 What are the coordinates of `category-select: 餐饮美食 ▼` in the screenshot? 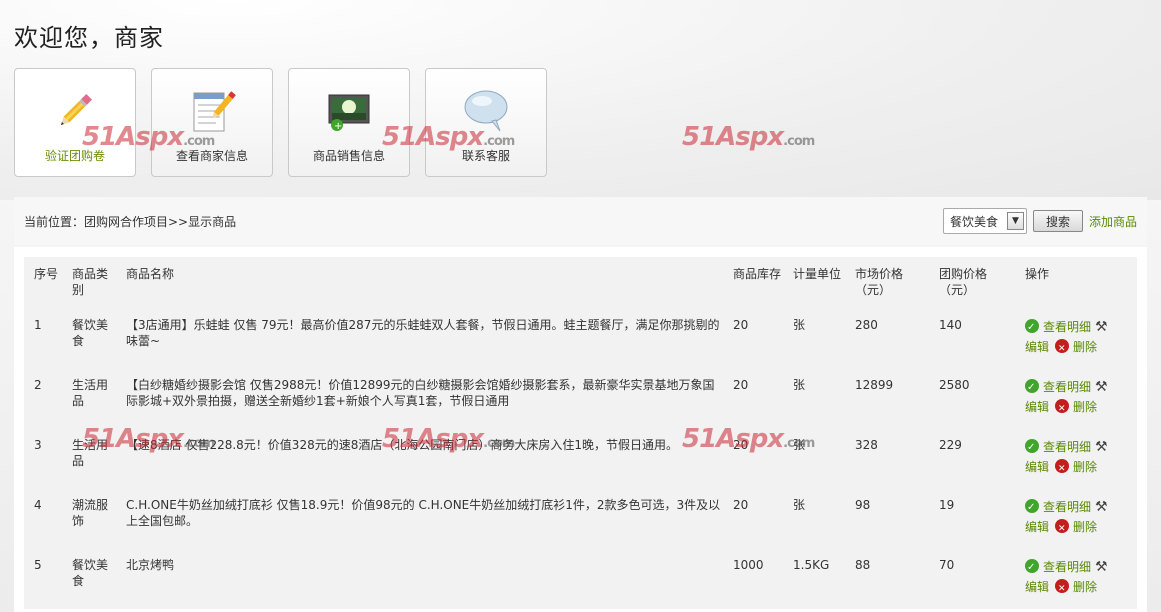 It's located at (984, 221).